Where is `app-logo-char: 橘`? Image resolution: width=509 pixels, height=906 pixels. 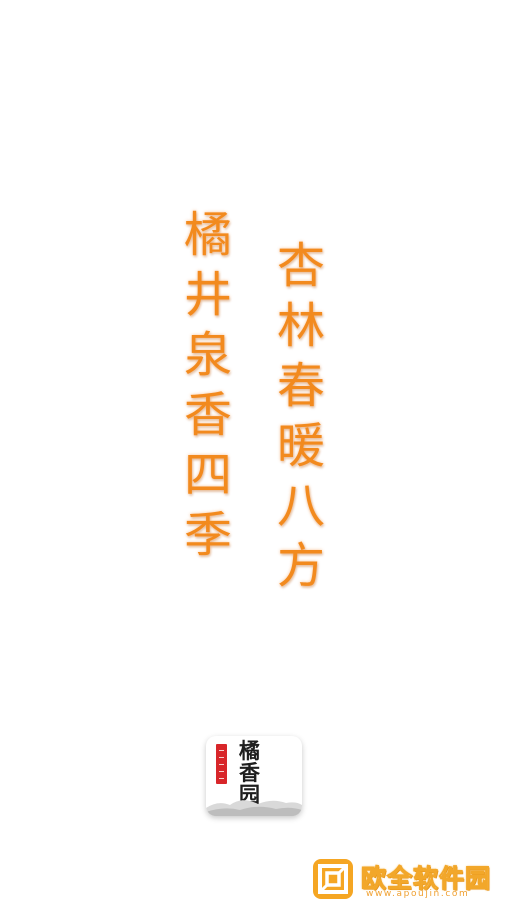
app-logo-char: 橘 is located at coordinates (249, 750).